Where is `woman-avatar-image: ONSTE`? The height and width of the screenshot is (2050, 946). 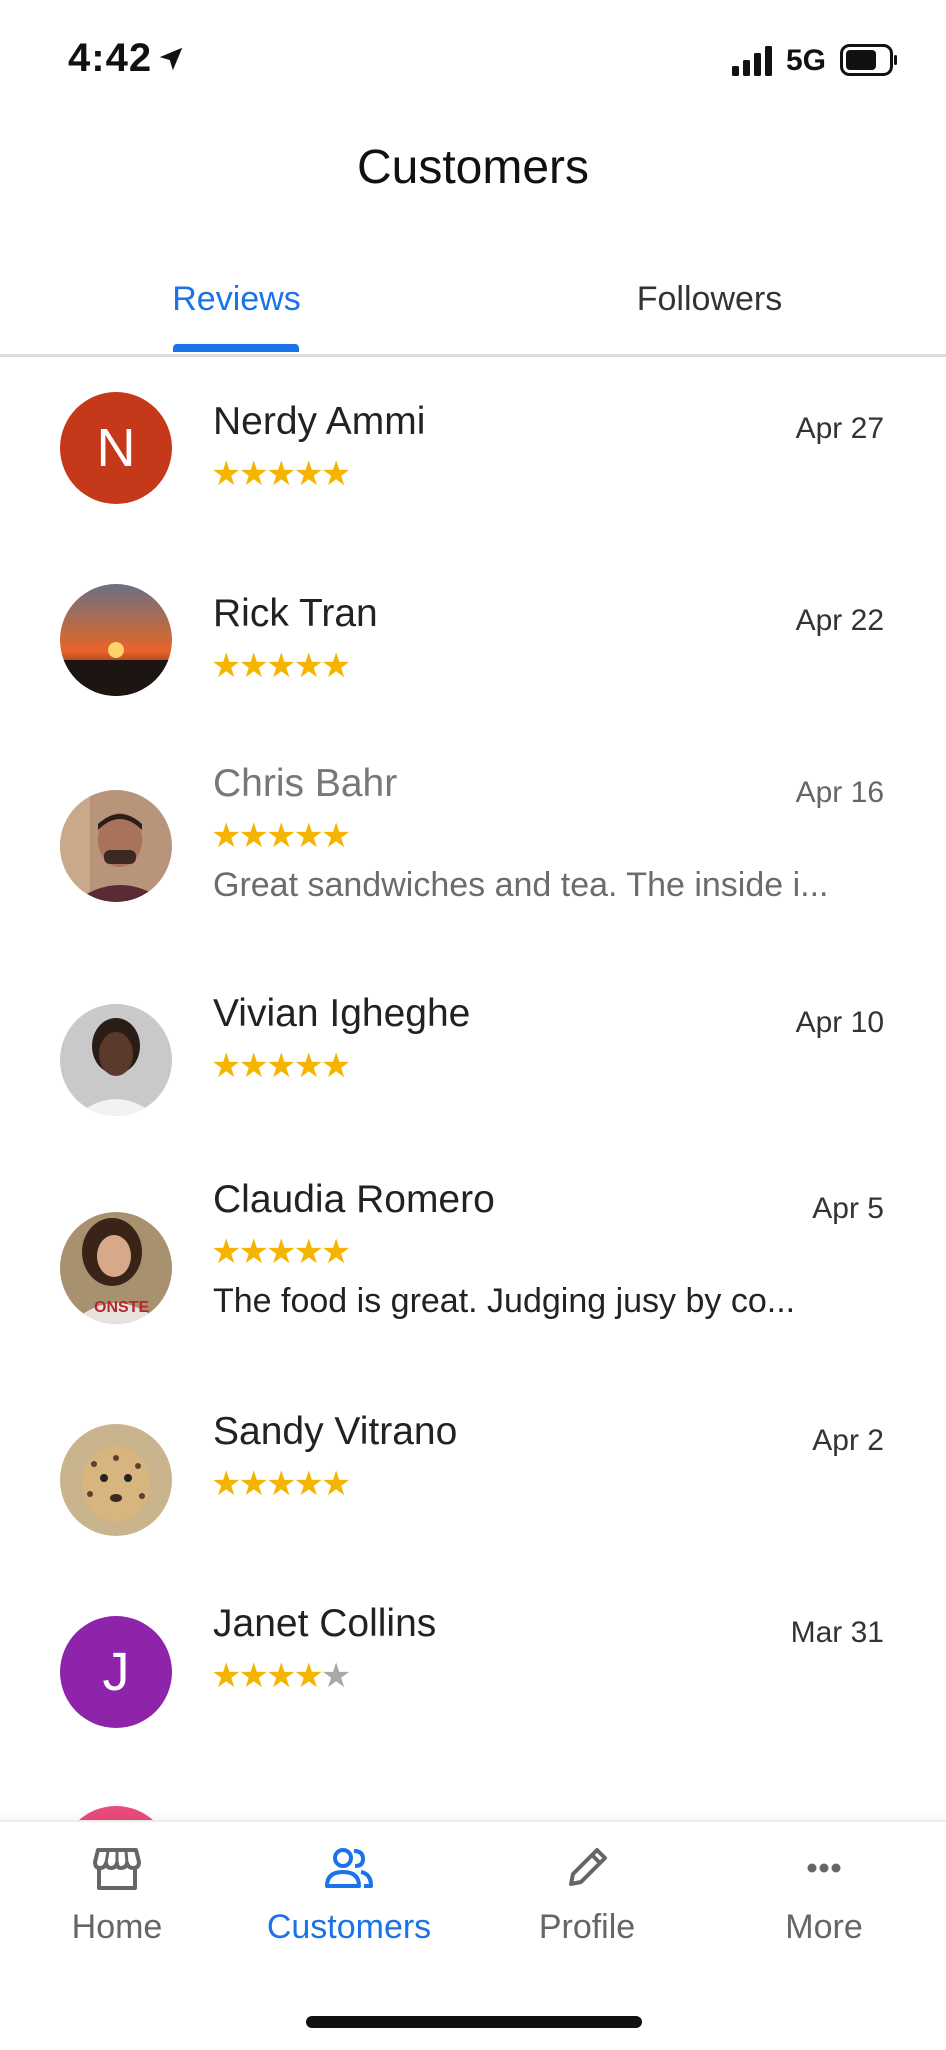 woman-avatar-image: ONSTE is located at coordinates (116, 1268).